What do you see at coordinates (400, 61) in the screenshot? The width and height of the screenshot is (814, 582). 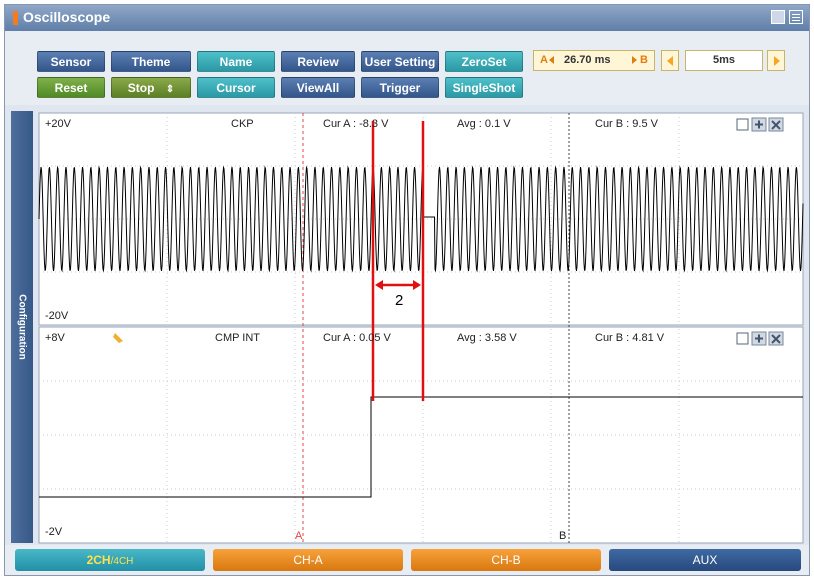 I see `user-setting-button: User Setting` at bounding box center [400, 61].